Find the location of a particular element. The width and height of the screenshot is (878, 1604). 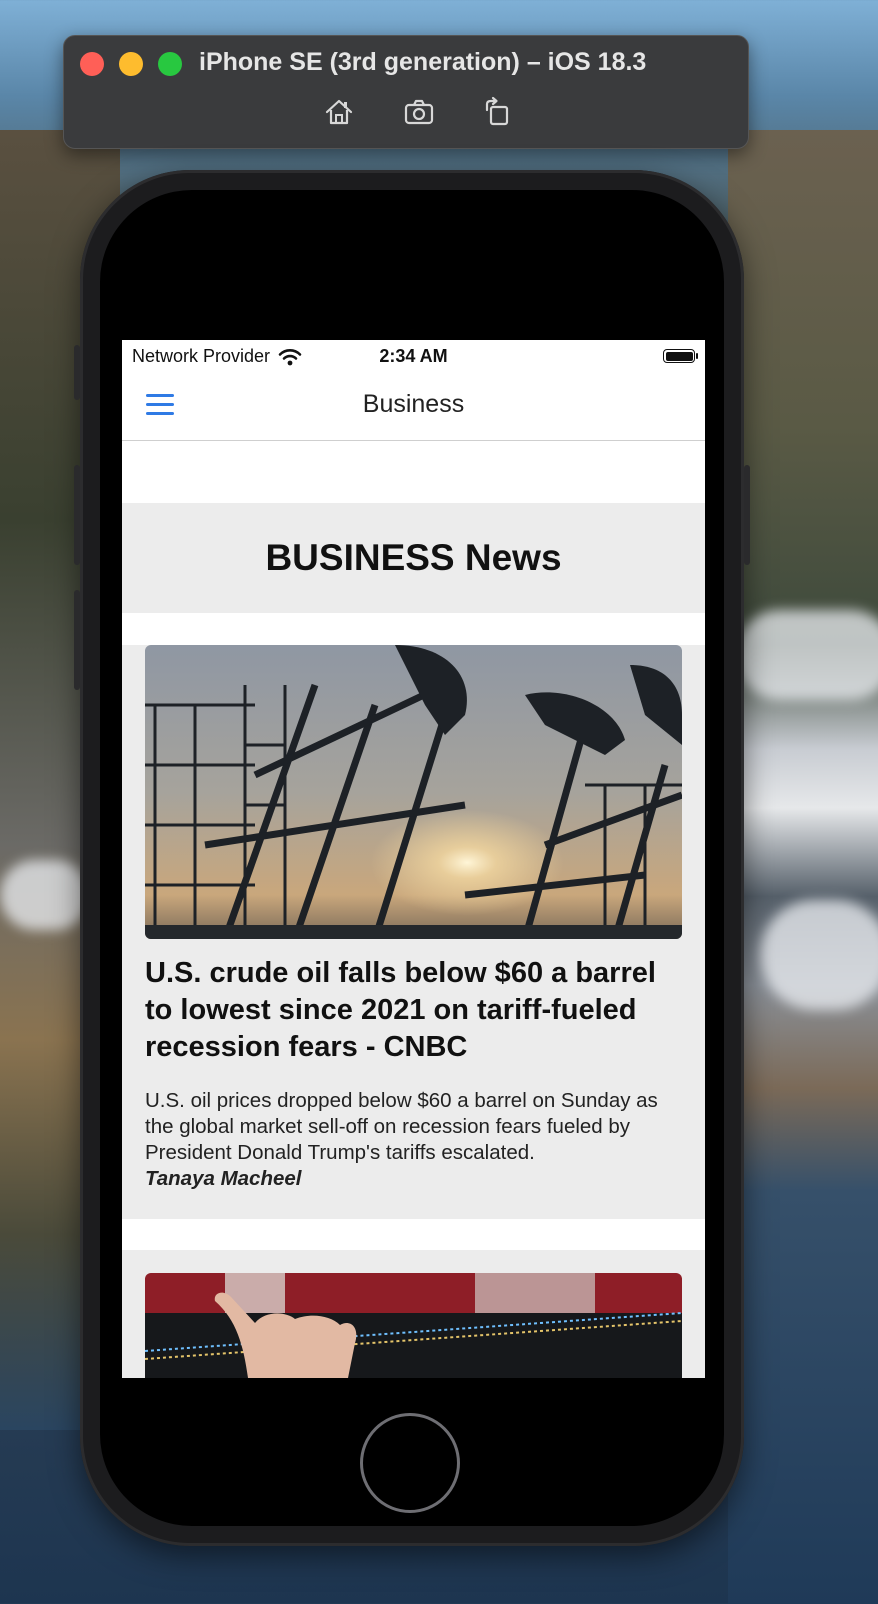

rotate-icon is located at coordinates (497, 111).